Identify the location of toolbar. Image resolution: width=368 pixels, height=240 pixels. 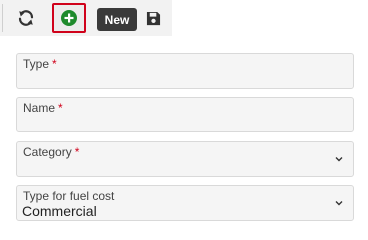
(86, 18).